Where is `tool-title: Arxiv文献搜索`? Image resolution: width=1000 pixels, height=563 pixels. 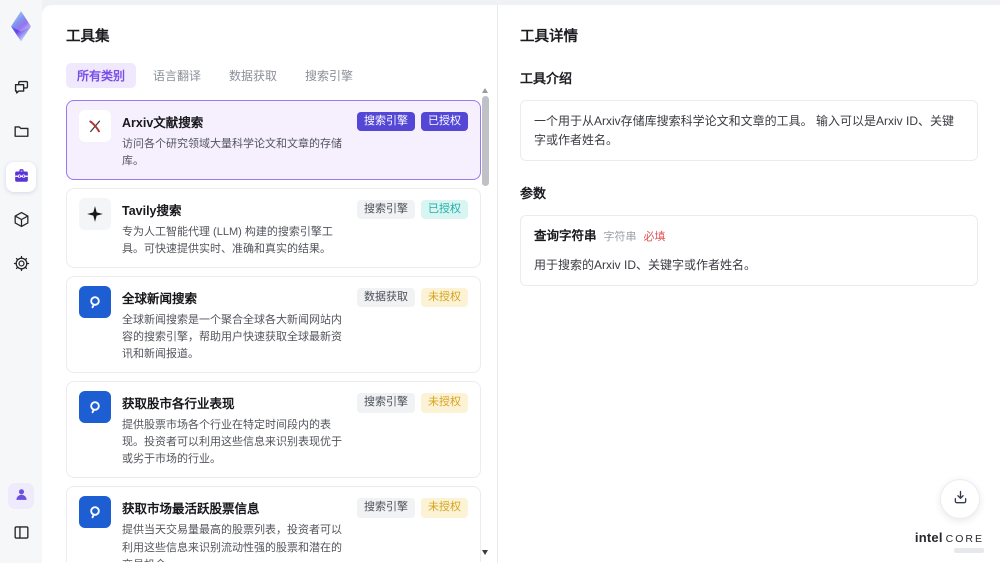 tool-title: Arxiv文献搜索 is located at coordinates (163, 123).